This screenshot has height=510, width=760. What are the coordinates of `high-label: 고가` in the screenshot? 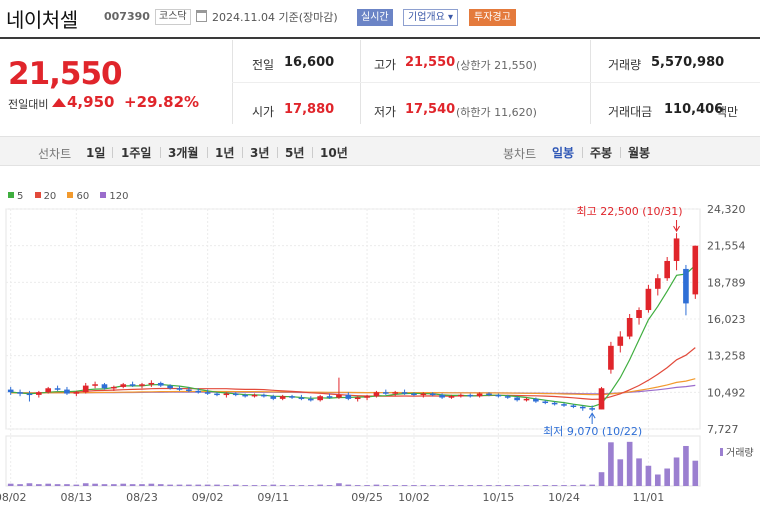 It's located at (385, 65).